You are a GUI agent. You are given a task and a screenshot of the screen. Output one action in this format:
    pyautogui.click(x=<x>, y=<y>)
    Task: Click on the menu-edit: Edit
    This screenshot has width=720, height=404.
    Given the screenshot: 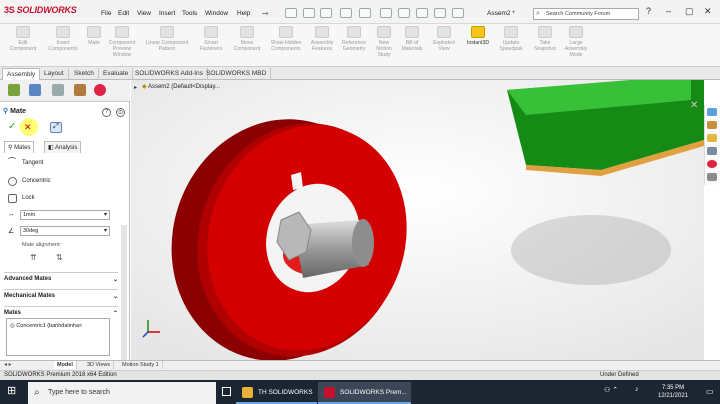 What is the action you would take?
    pyautogui.click(x=123, y=13)
    